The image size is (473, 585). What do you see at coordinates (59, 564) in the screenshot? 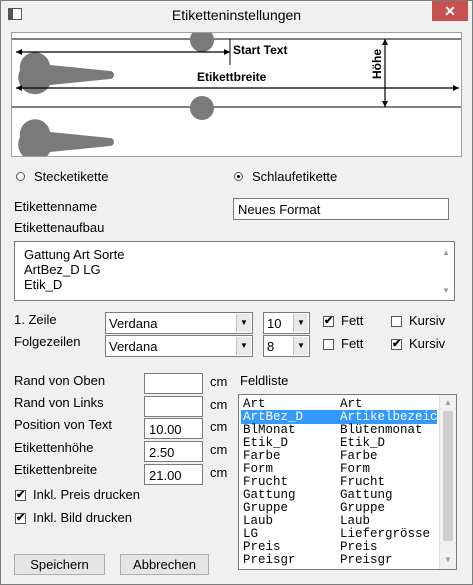
I see `save-button: Speichern` at bounding box center [59, 564].